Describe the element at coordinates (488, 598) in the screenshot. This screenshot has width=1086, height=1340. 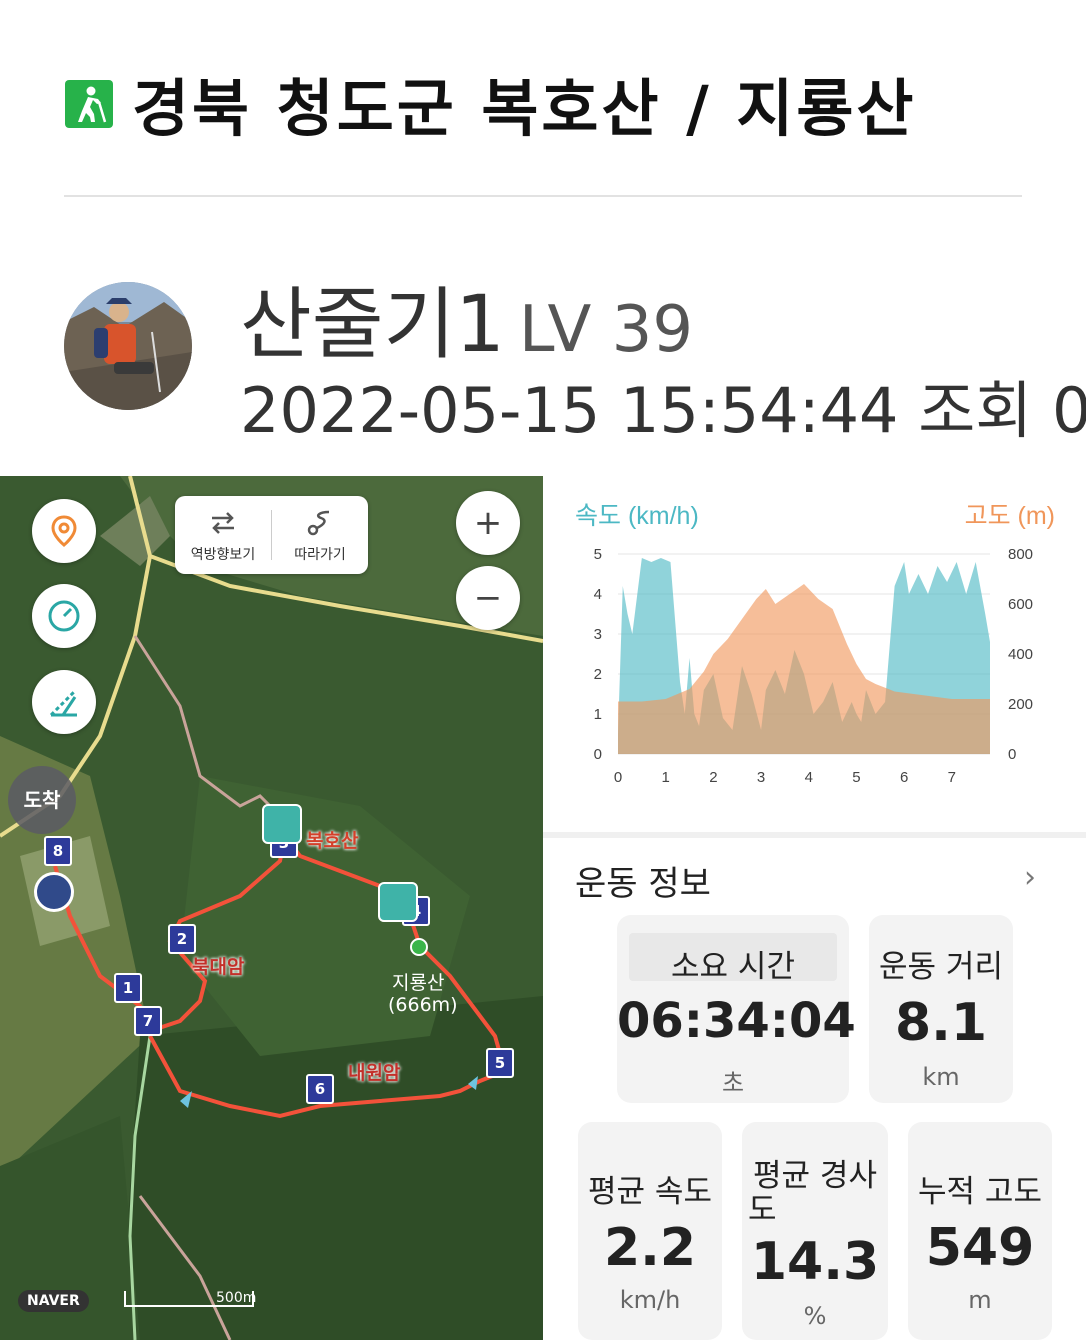
I see `zoom-out-button: −` at that location.